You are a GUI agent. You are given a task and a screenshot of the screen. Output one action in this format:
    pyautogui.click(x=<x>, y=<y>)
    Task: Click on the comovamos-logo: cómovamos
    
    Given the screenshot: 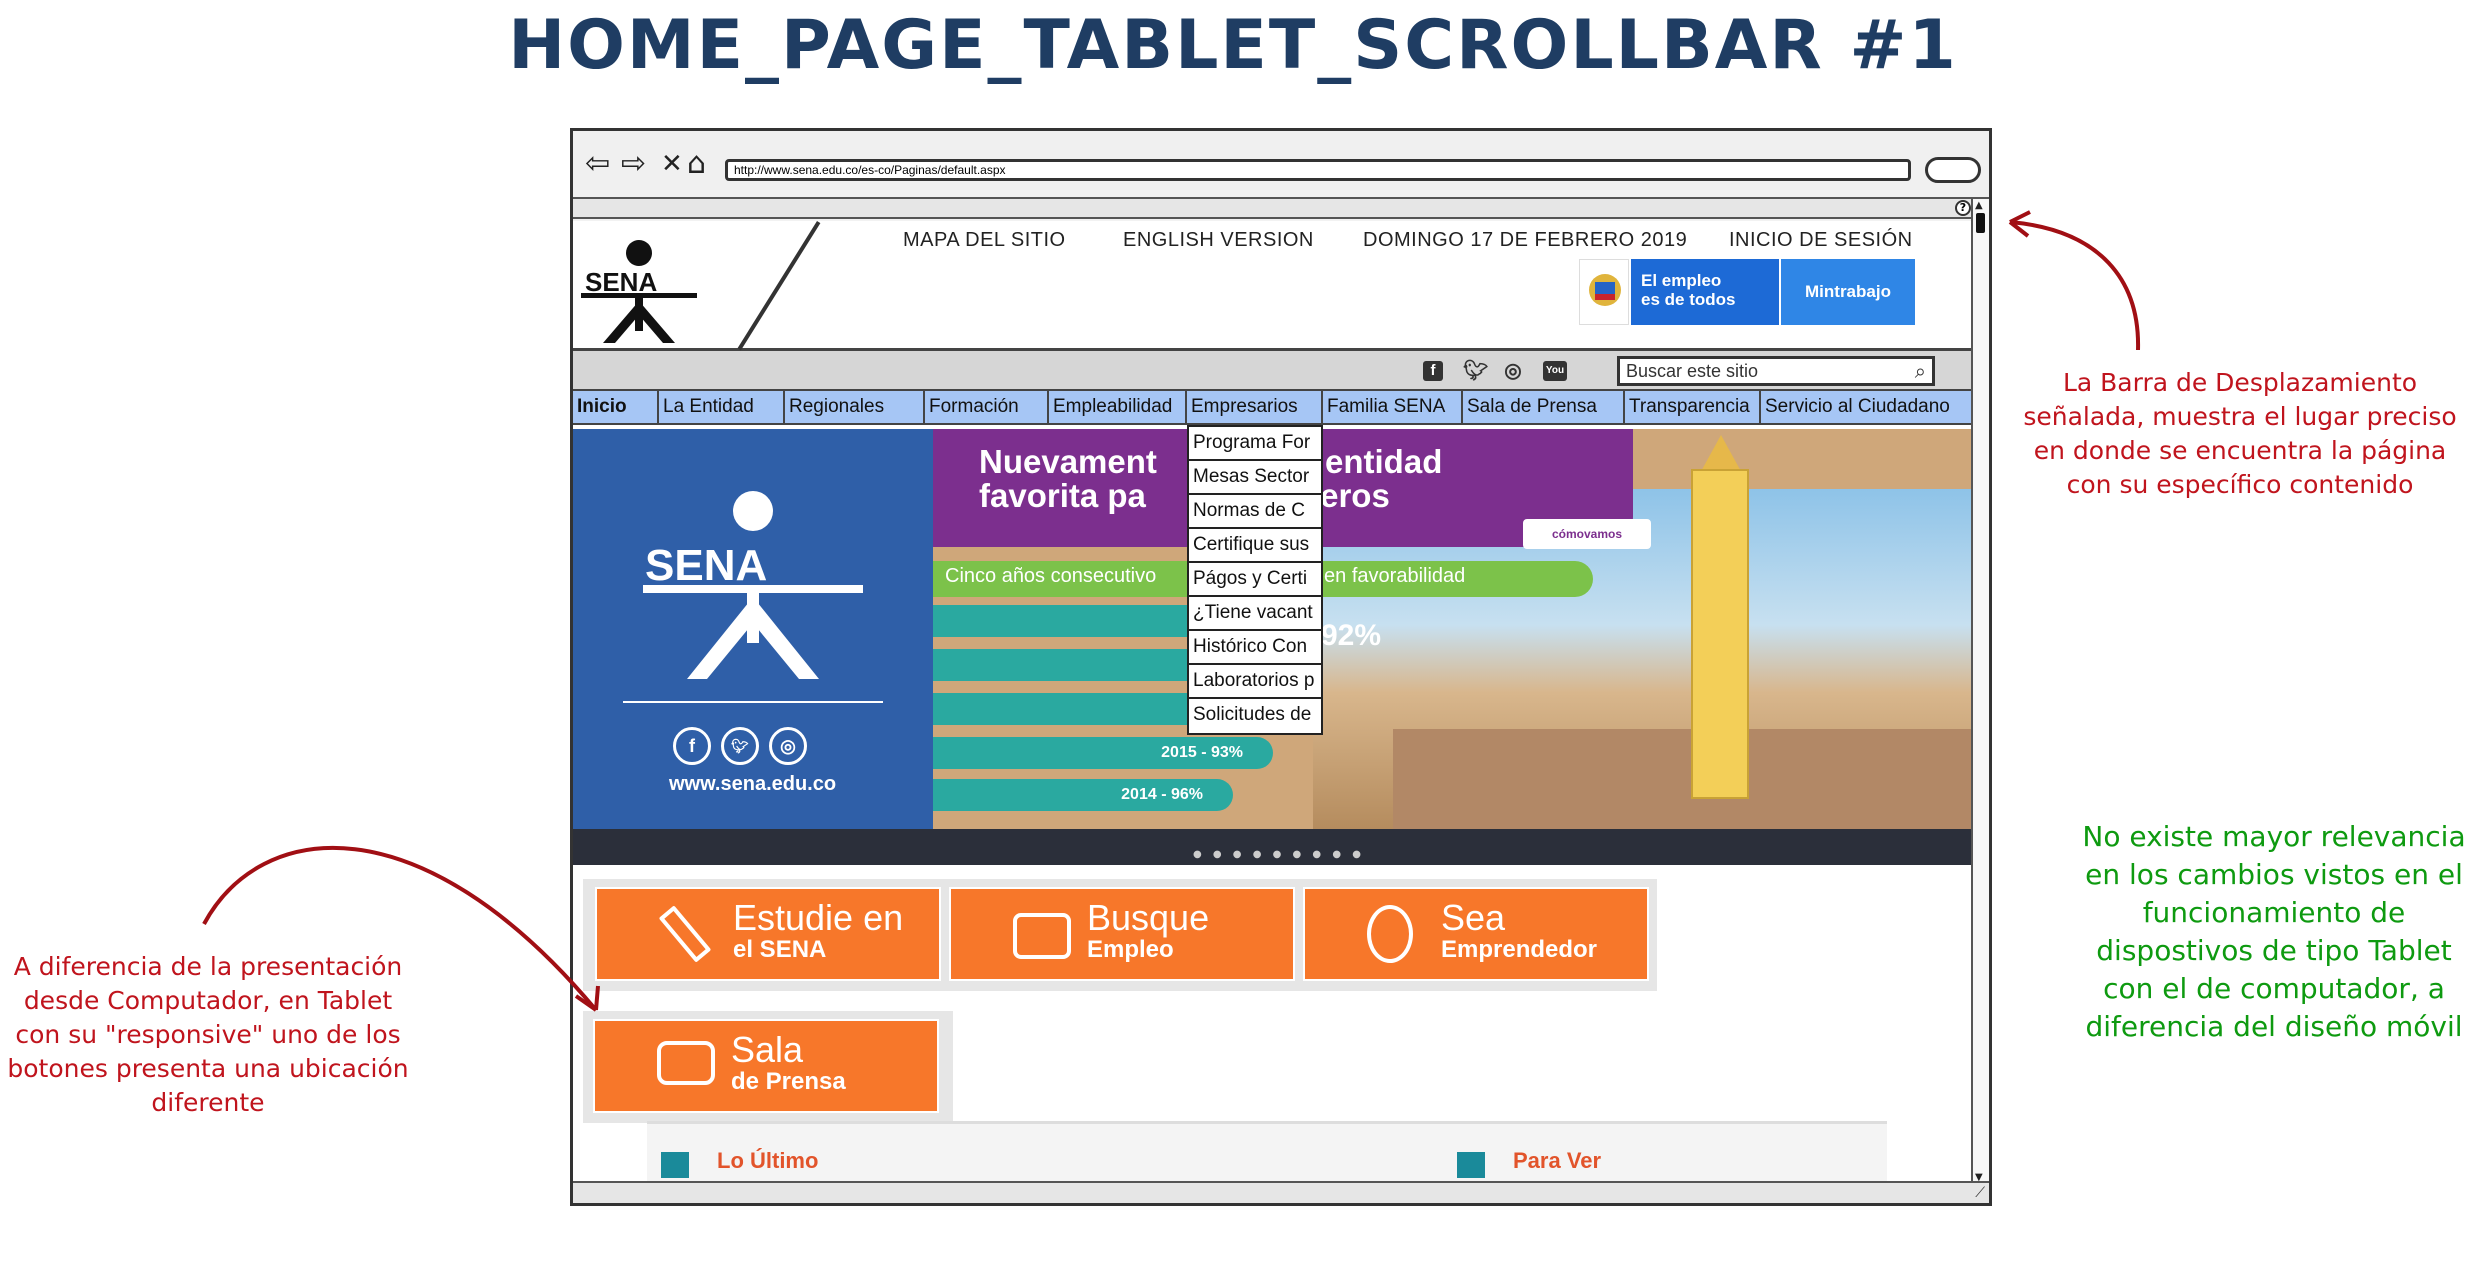 What is the action you would take?
    pyautogui.click(x=1587, y=534)
    